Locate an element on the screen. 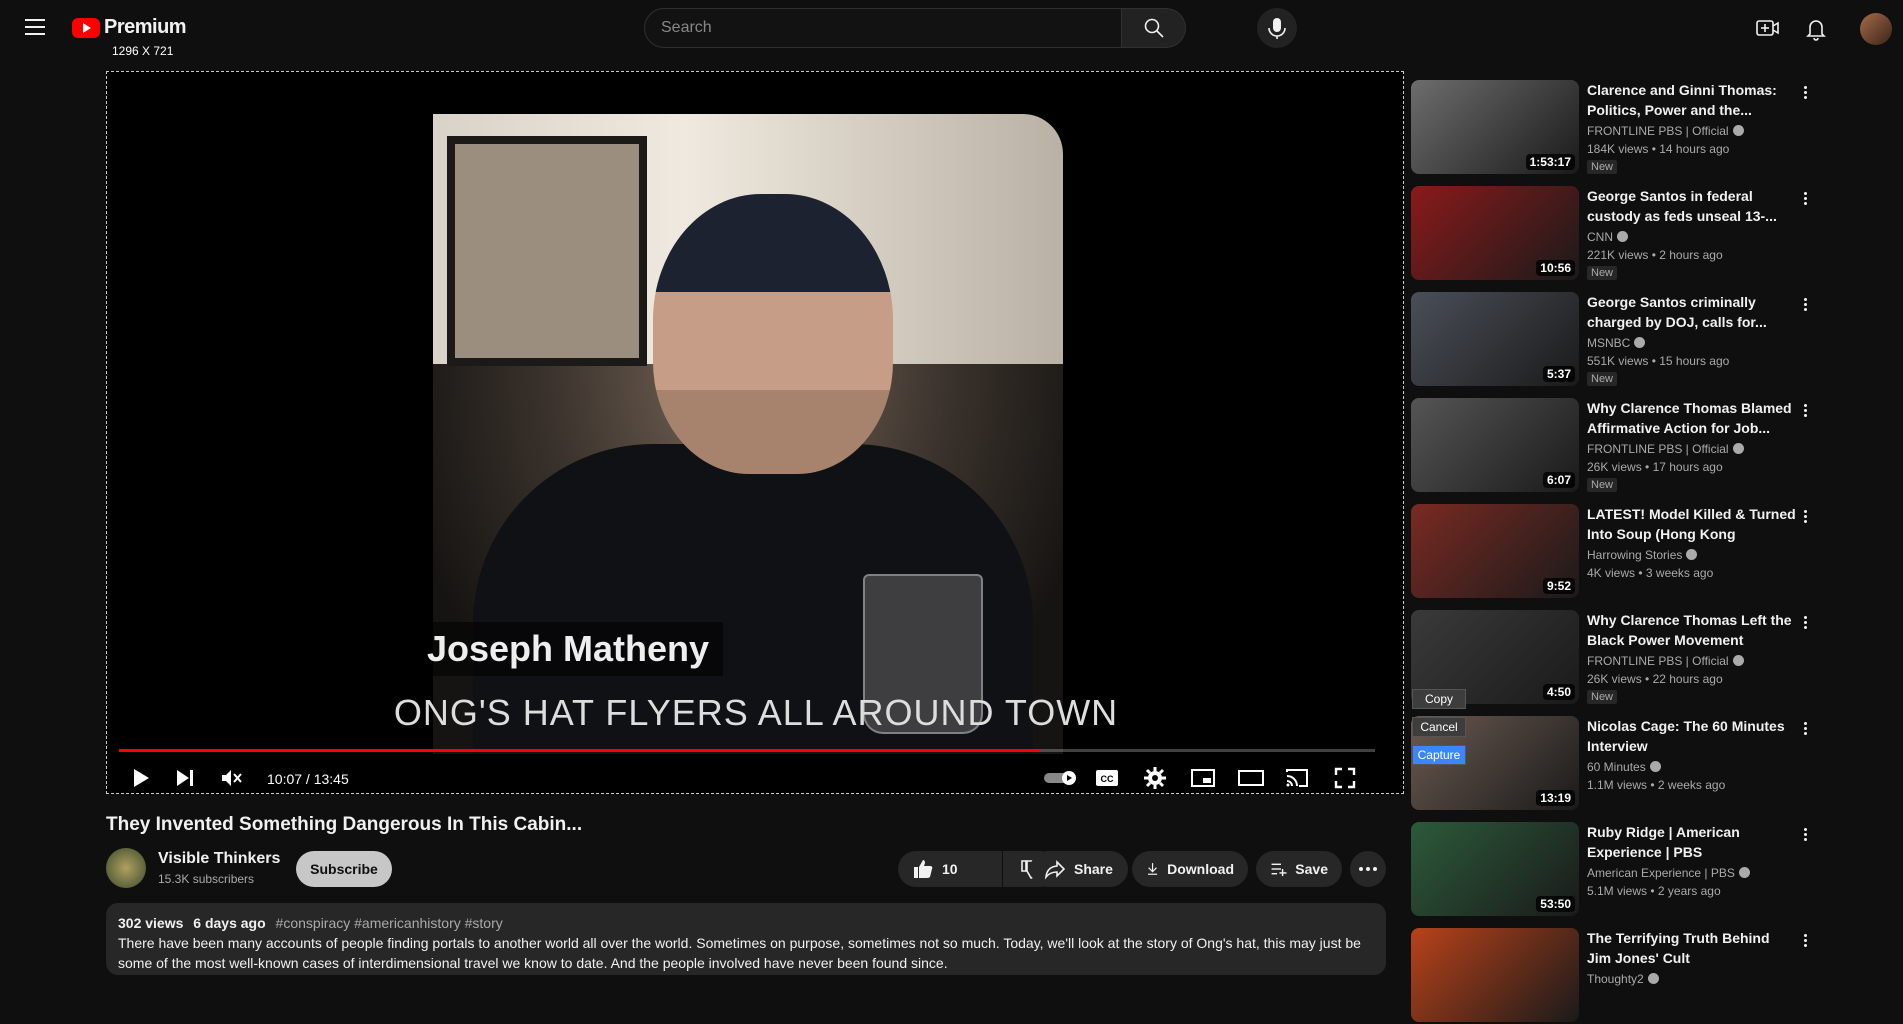 The width and height of the screenshot is (1903, 1024). video-duration: 4:50 is located at coordinates (1558, 692).